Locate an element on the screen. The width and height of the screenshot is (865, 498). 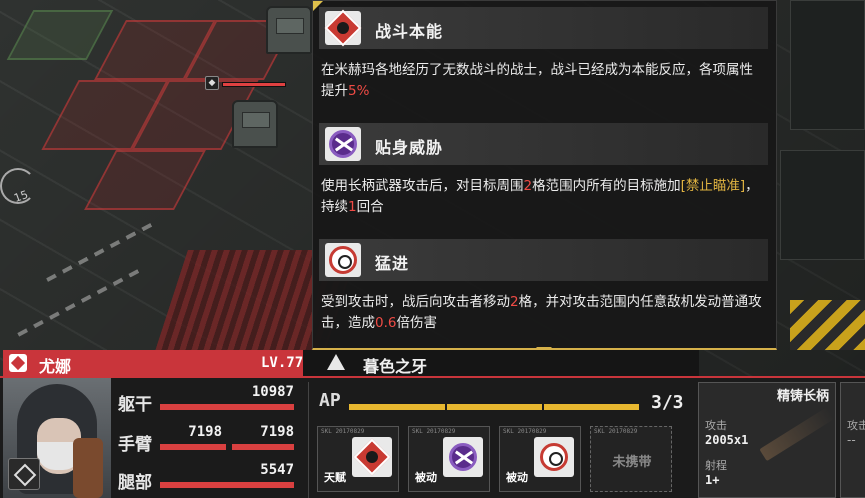
right-arm-hp-bar is located at coordinates (263, 447).